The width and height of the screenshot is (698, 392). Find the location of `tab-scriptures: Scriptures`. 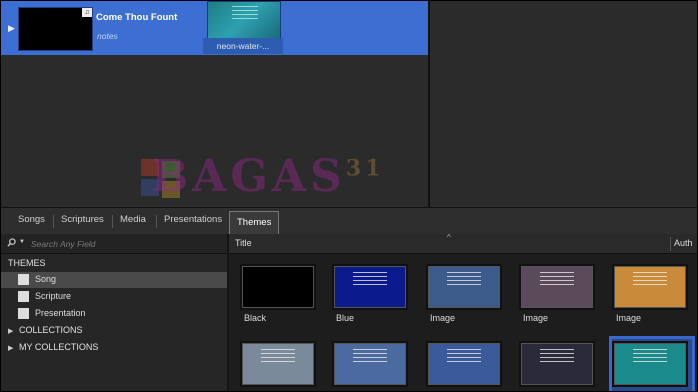

tab-scriptures: Scriptures is located at coordinates (82, 219).